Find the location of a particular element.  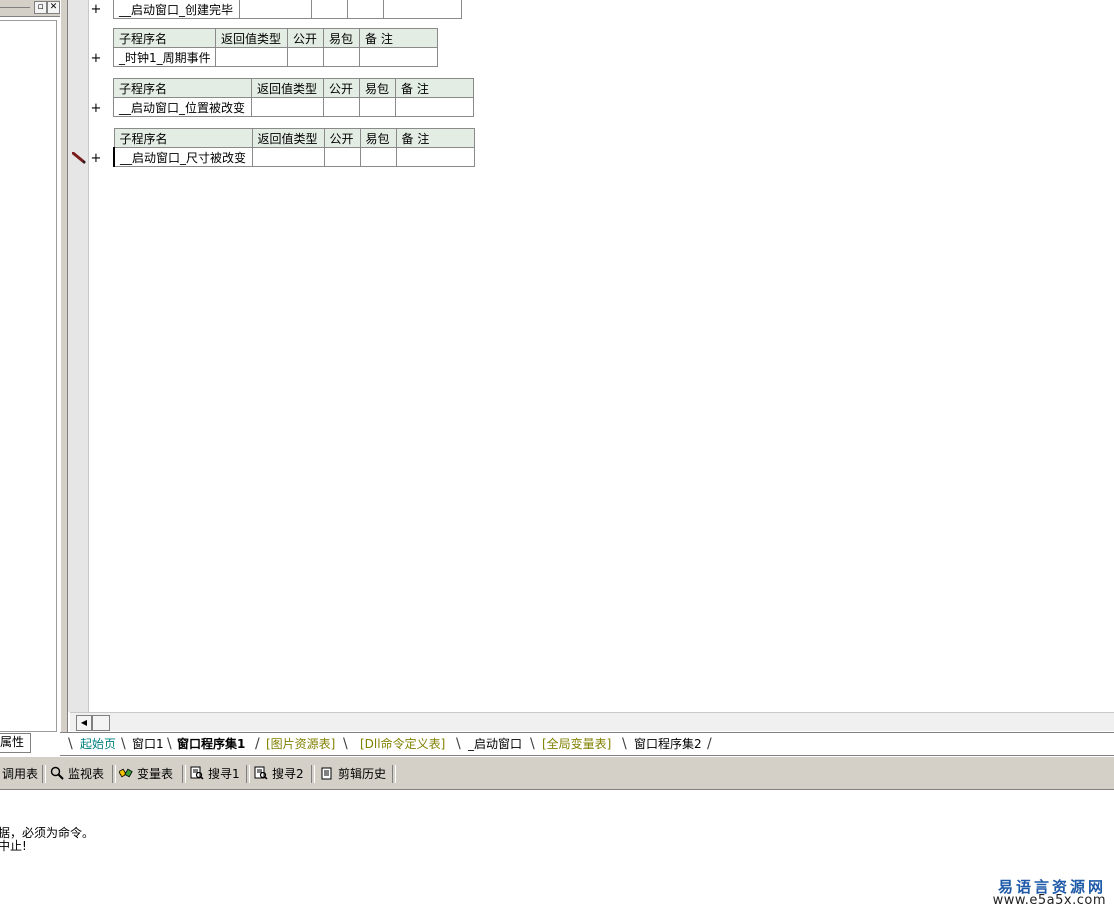

close-icon: ✕ is located at coordinates (53, 7).